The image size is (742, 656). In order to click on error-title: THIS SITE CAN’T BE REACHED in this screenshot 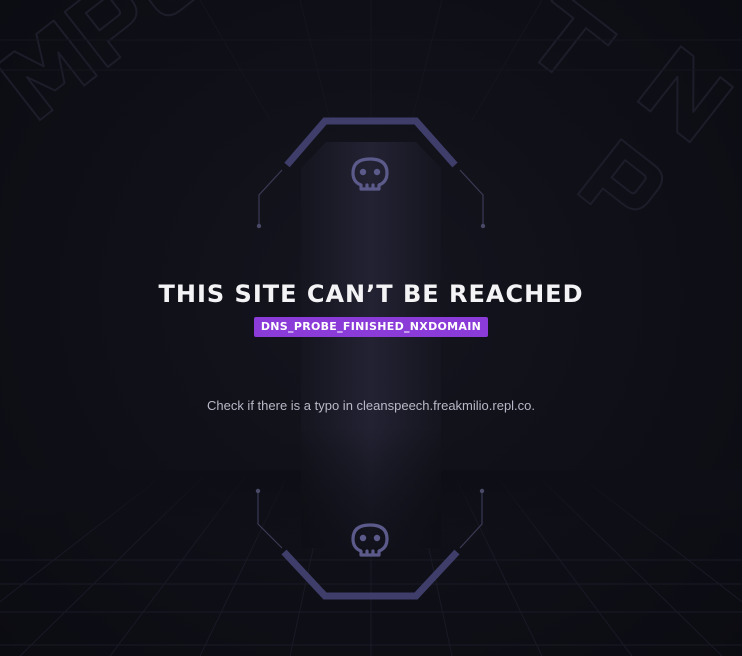, I will do `click(371, 294)`.